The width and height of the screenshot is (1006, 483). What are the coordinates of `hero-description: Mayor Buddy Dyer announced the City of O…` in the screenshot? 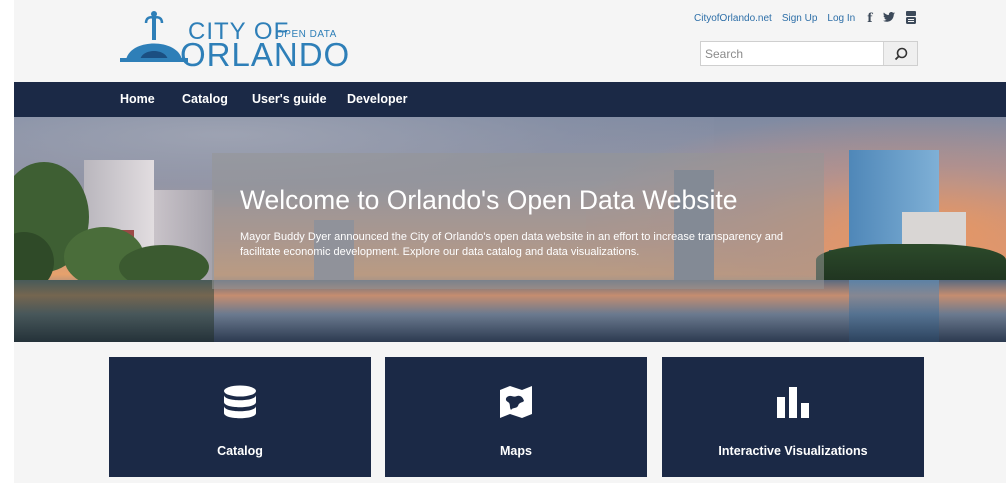 It's located at (512, 244).